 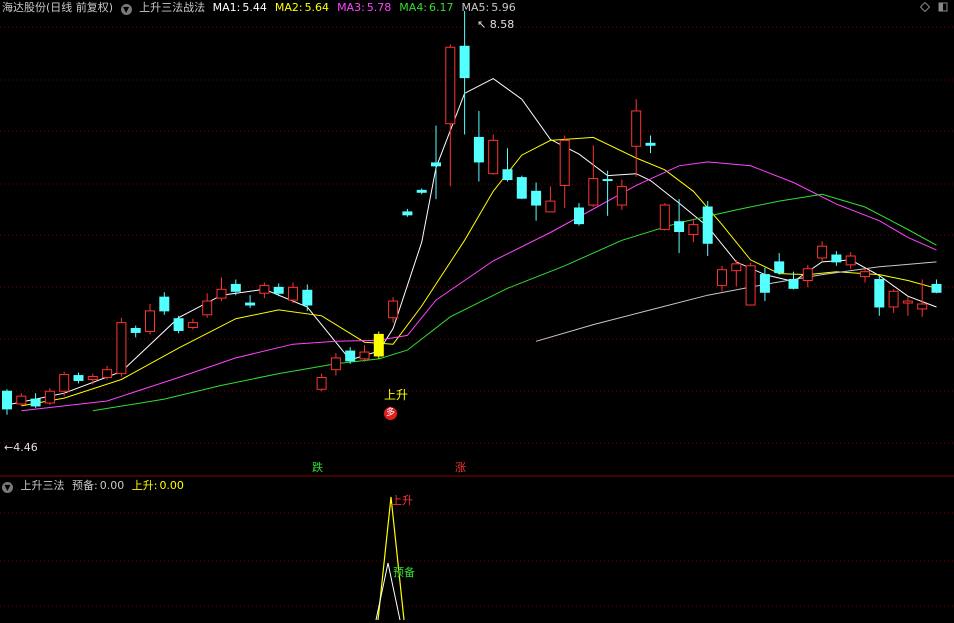 I want to click on high-price-label: ↖ 8.58, so click(x=495, y=25).